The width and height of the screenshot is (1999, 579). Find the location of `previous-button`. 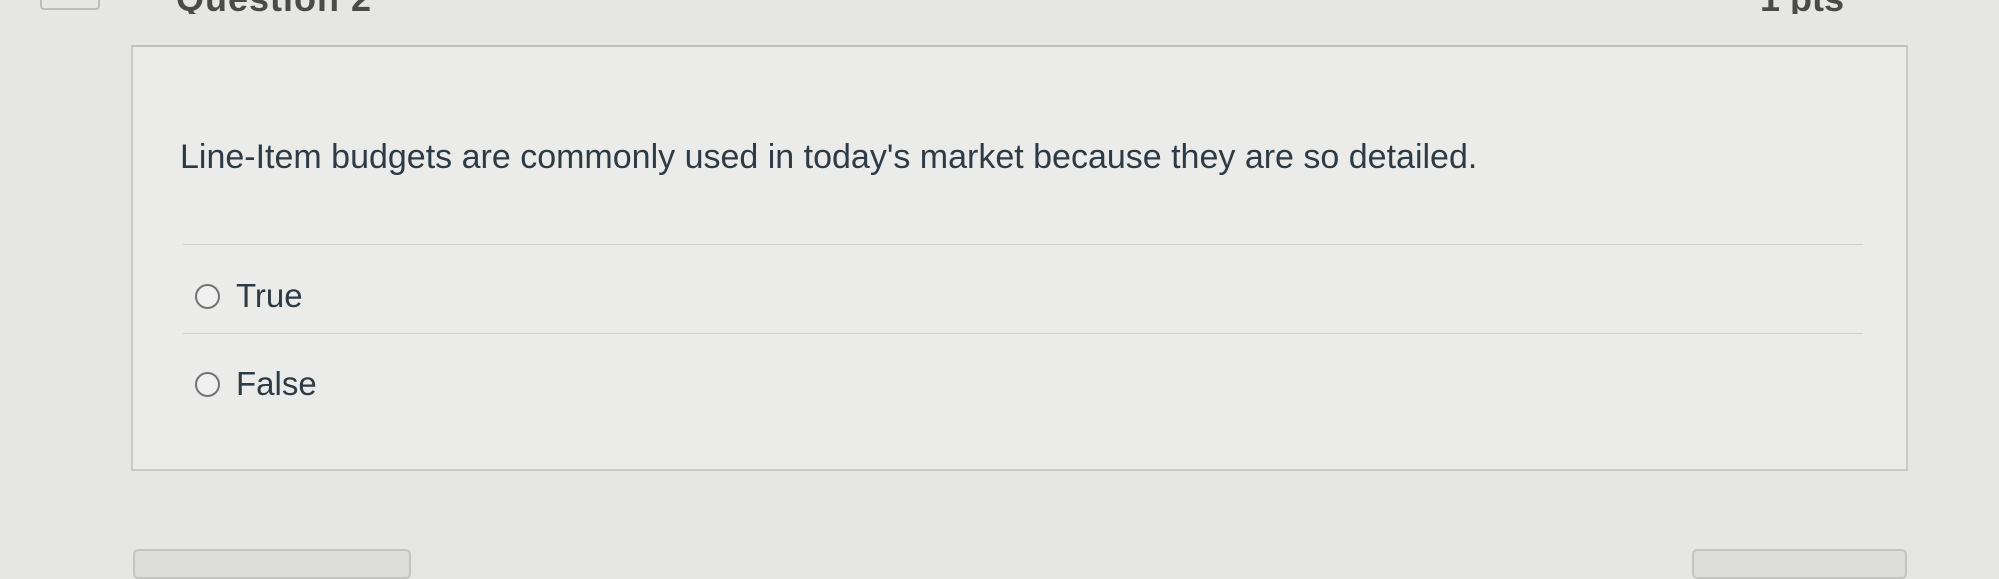

previous-button is located at coordinates (272, 564).